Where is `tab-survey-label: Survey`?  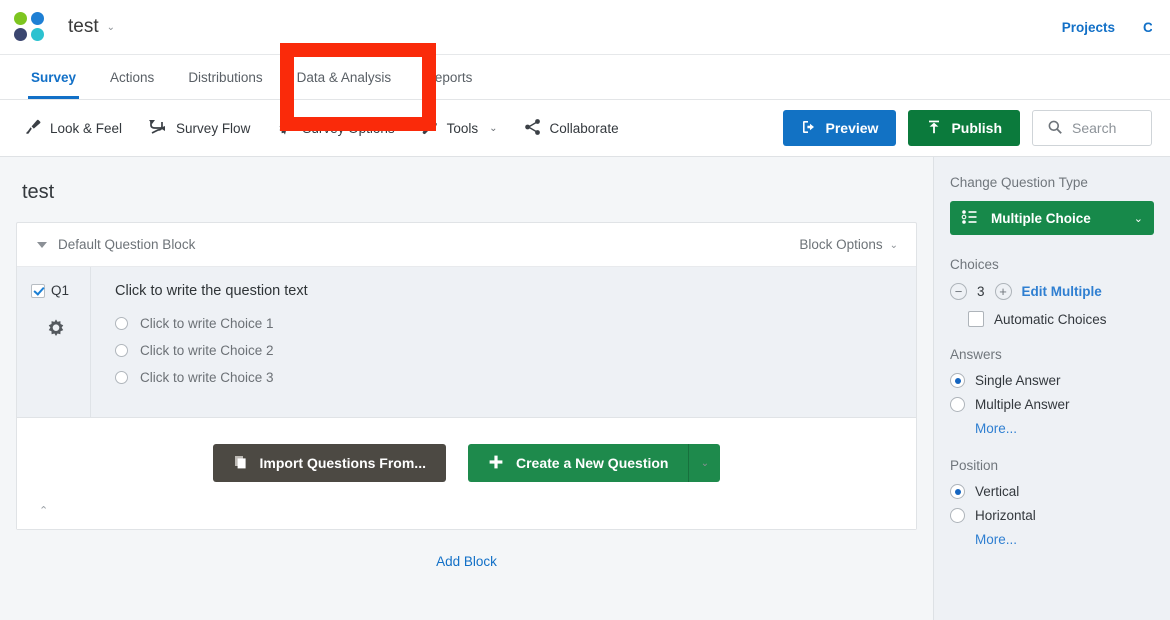
tab-survey-label: Survey is located at coordinates (54, 77).